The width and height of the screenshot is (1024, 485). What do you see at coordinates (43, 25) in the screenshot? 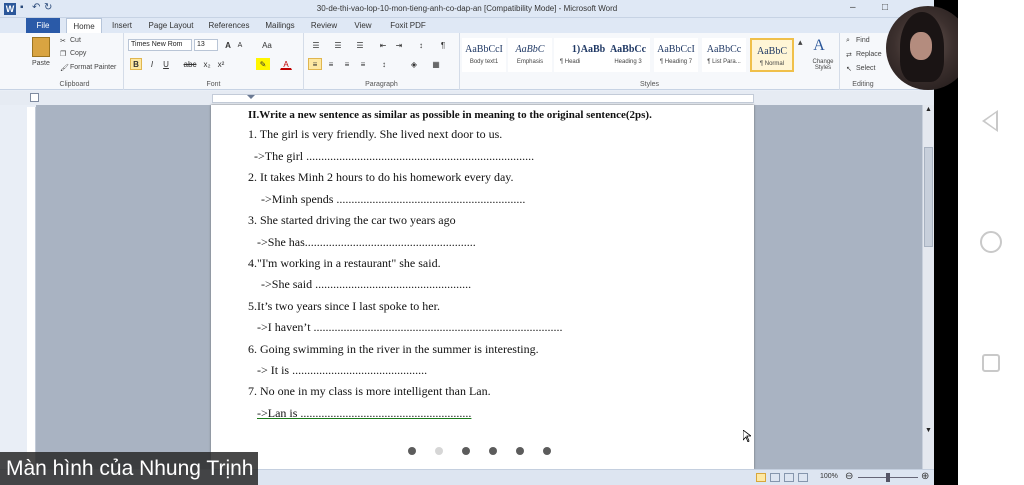
I see `tab-file: File` at bounding box center [43, 25].